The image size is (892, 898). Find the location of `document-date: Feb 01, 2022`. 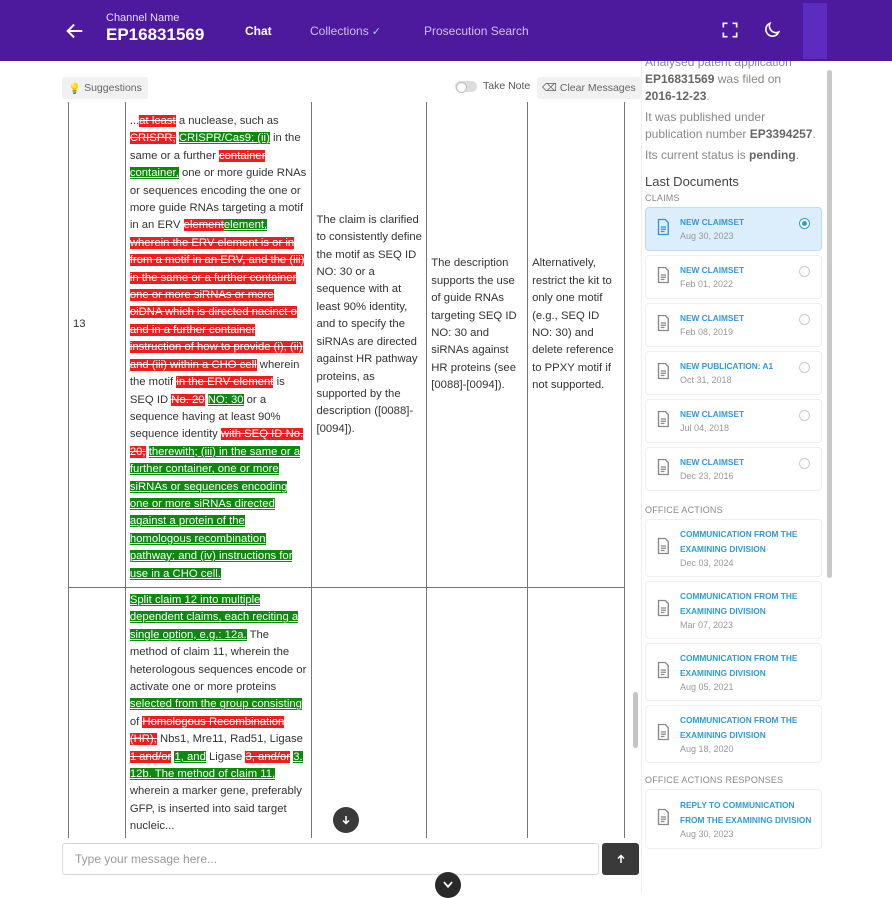

document-date: Feb 01, 2022 is located at coordinates (707, 284).